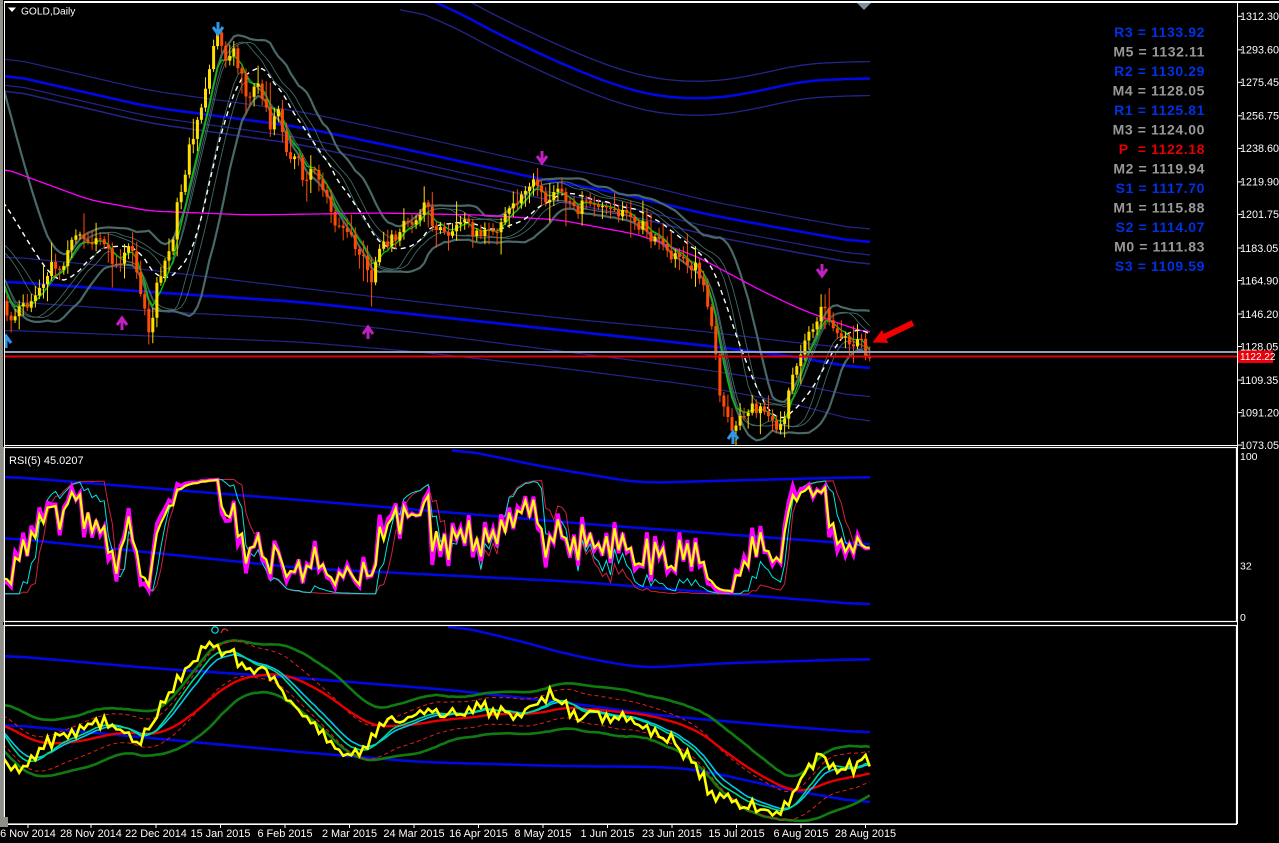  What do you see at coordinates (1162, 149) in the screenshot?
I see `svg-text: P = 1122.18` at bounding box center [1162, 149].